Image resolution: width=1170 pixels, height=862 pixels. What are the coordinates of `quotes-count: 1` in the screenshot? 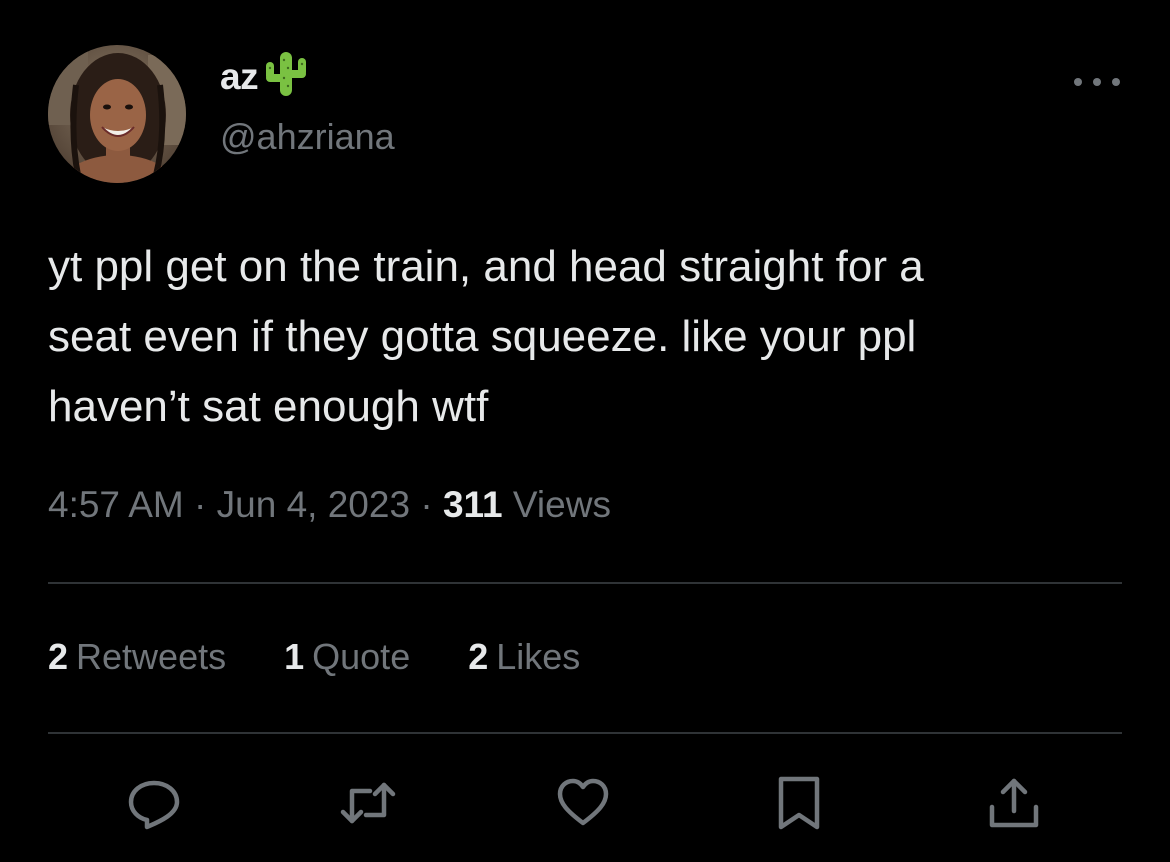 It's located at (294, 656).